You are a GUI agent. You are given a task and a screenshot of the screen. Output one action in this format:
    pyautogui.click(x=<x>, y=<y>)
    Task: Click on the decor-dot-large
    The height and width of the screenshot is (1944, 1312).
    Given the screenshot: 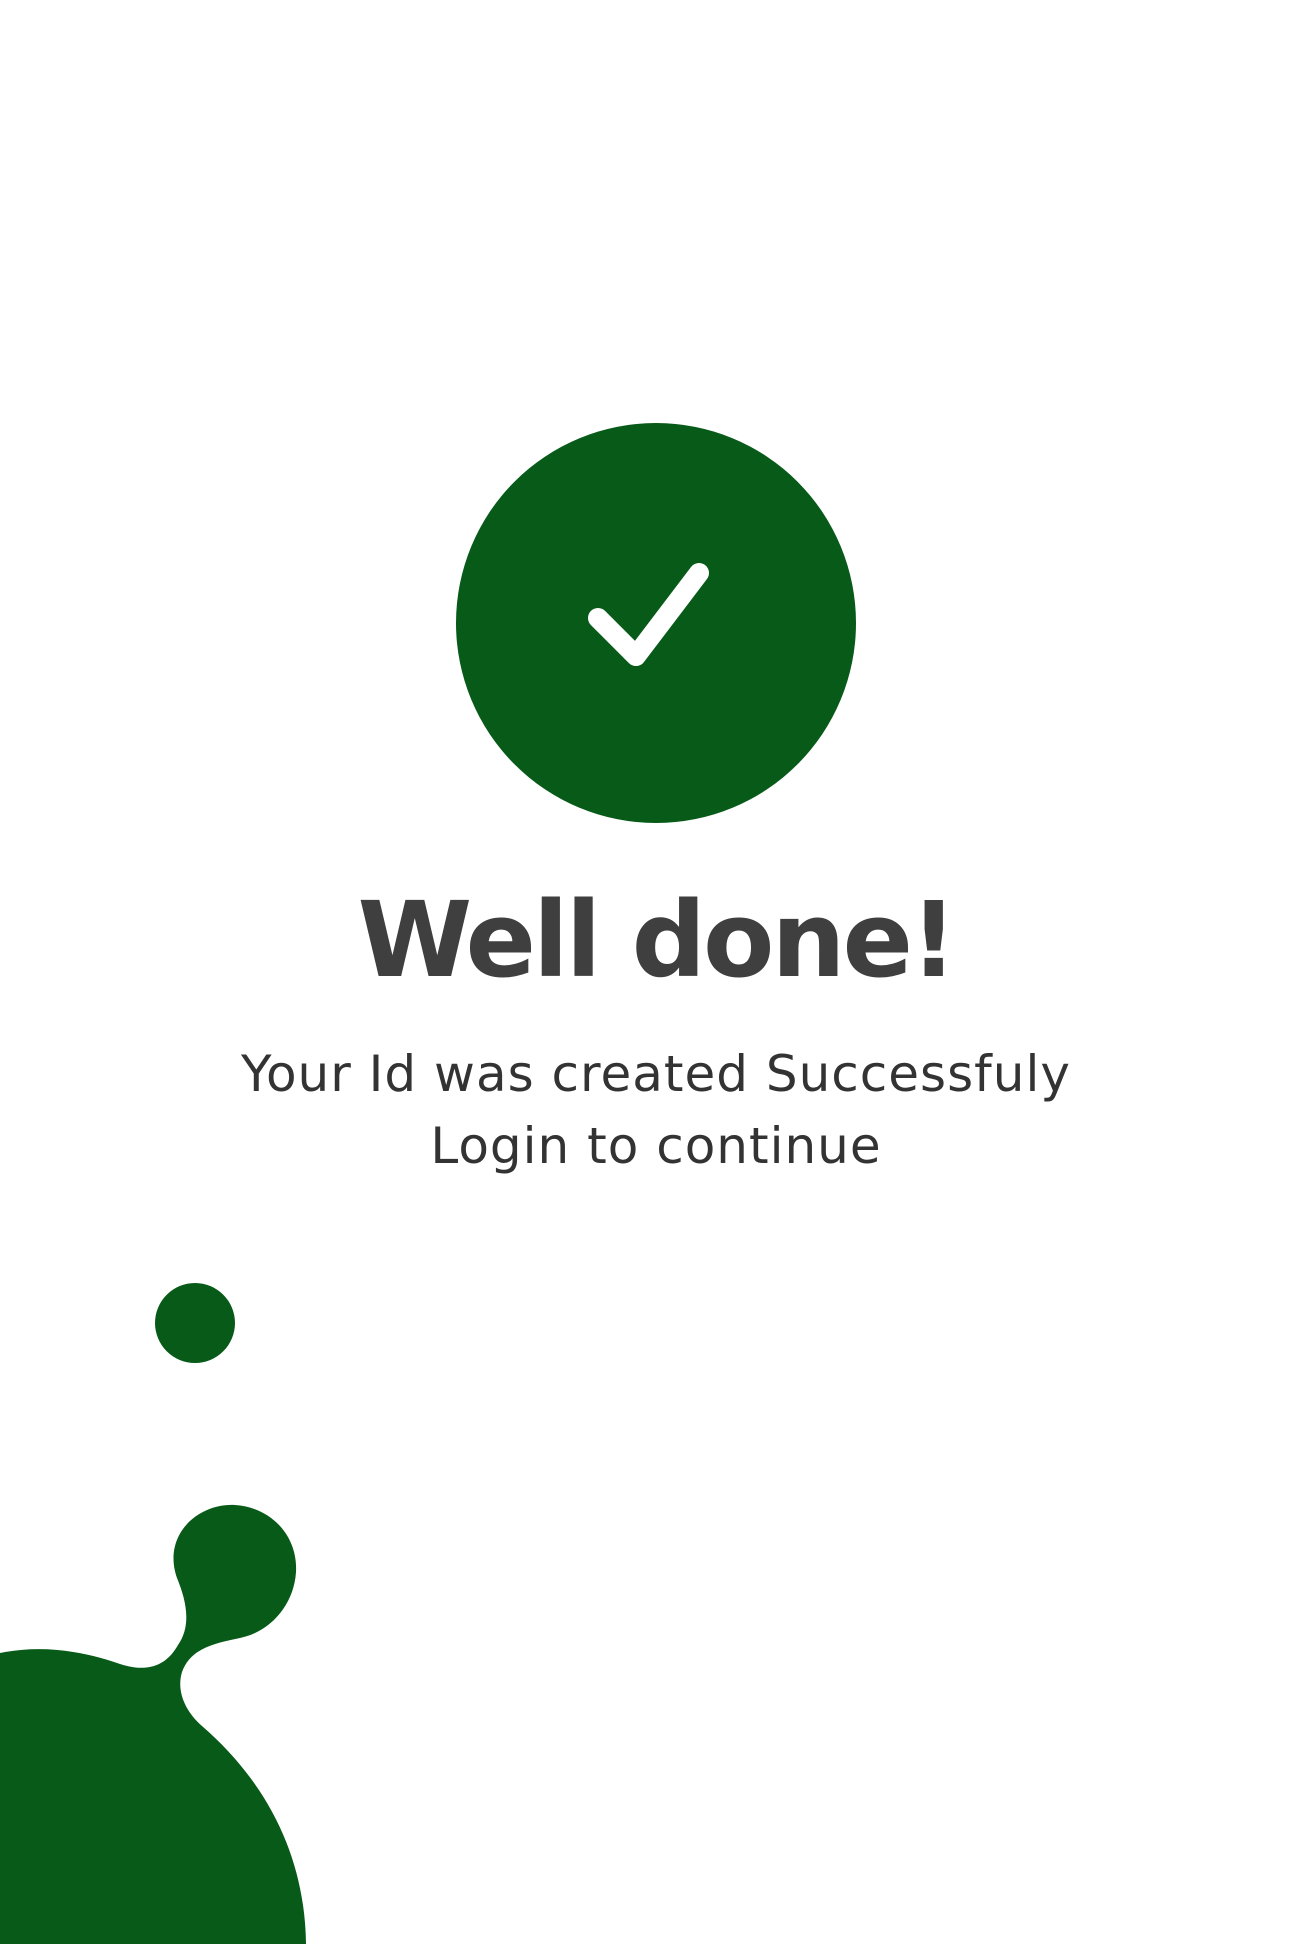 What is the action you would take?
    pyautogui.click(x=195, y=1323)
    